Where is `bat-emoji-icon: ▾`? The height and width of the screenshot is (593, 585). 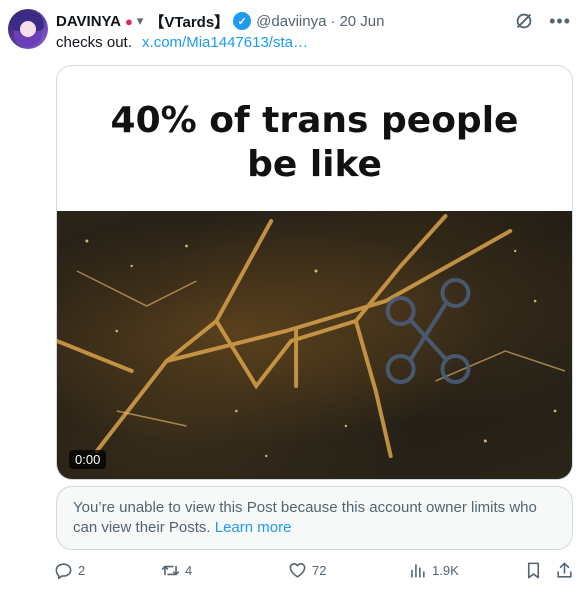 bat-emoji-icon: ▾ is located at coordinates (140, 20).